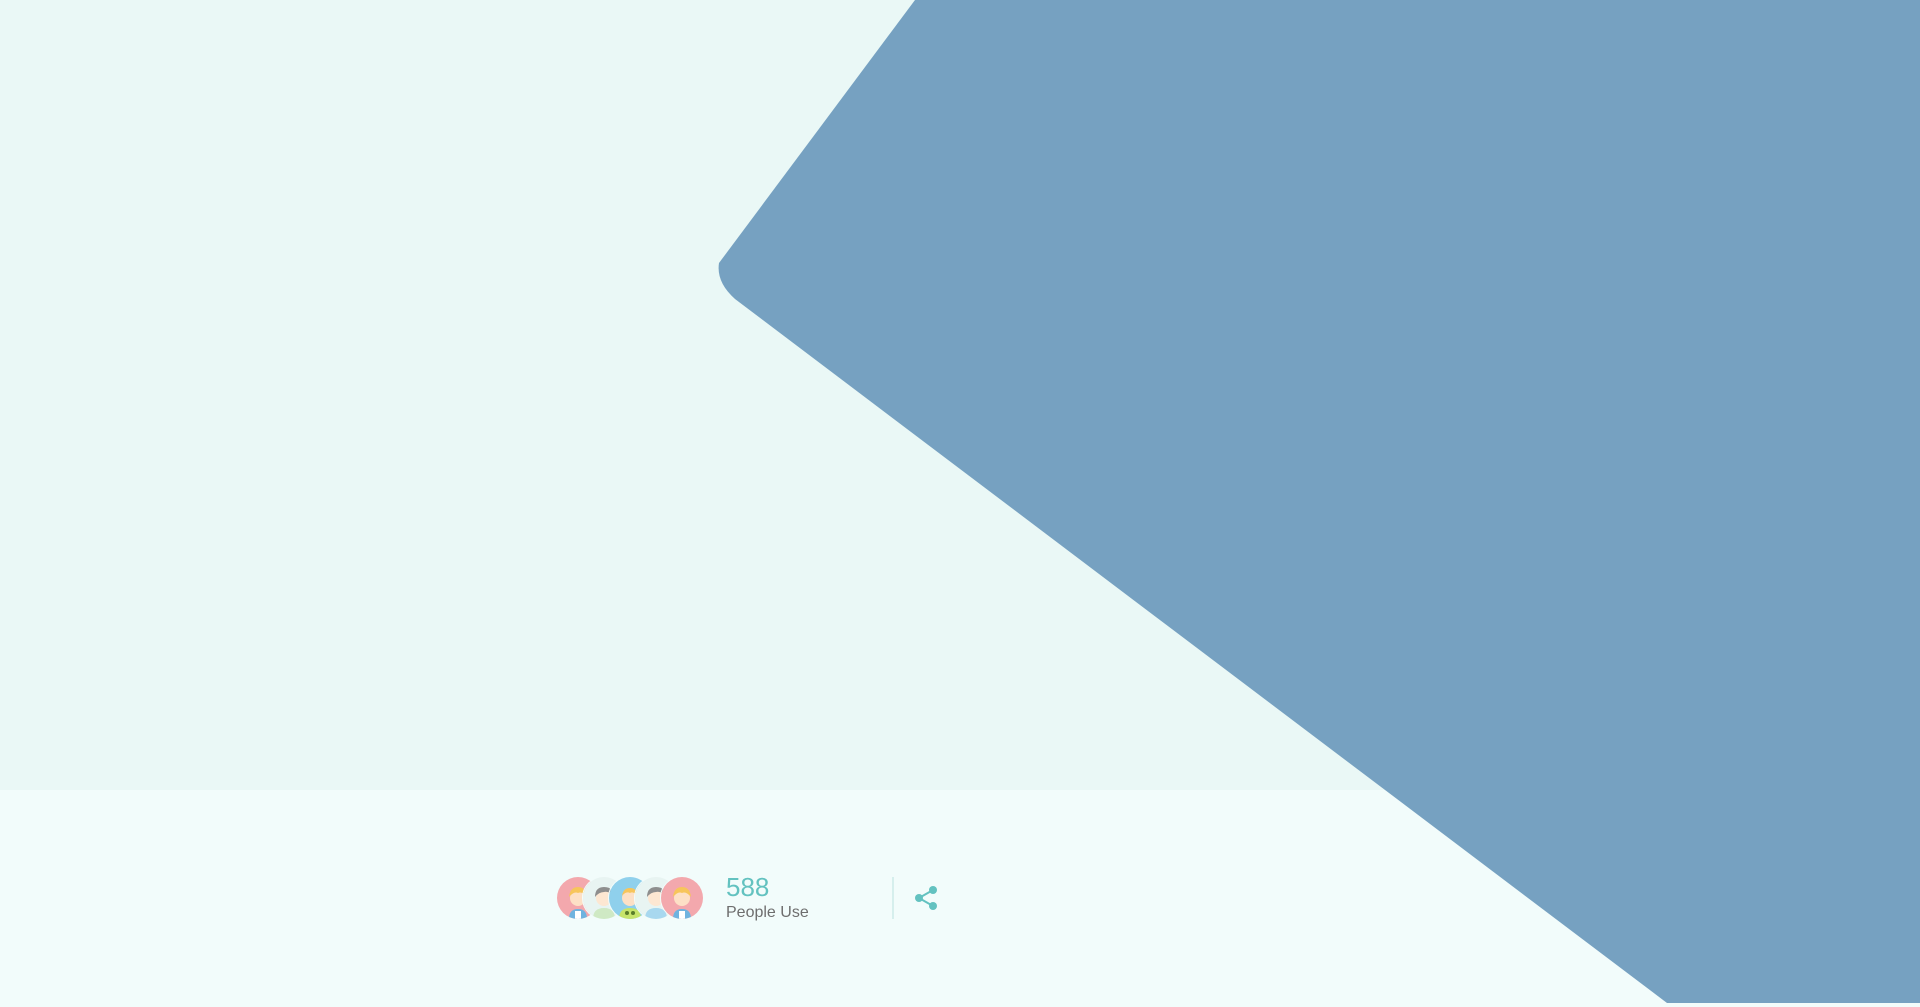 The height and width of the screenshot is (1007, 1920). Describe the element at coordinates (806, 898) in the screenshot. I see `usage-count-block: 588 People Use` at that location.